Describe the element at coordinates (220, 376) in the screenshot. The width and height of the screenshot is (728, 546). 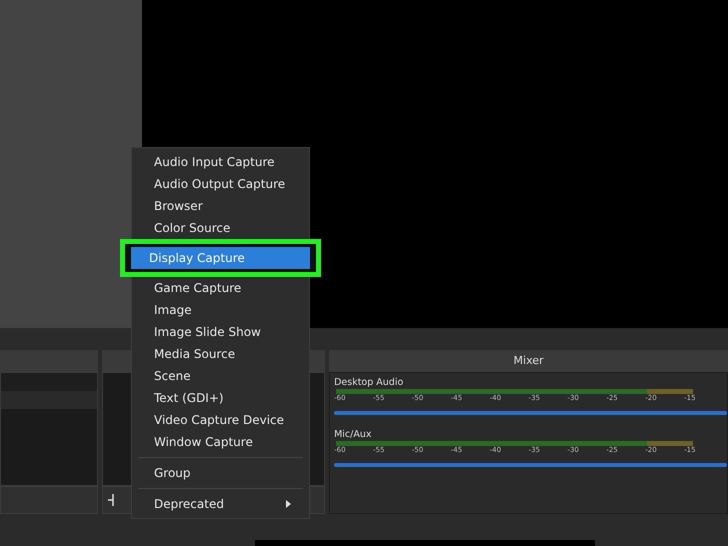
I see `menu-item: Scene` at that location.